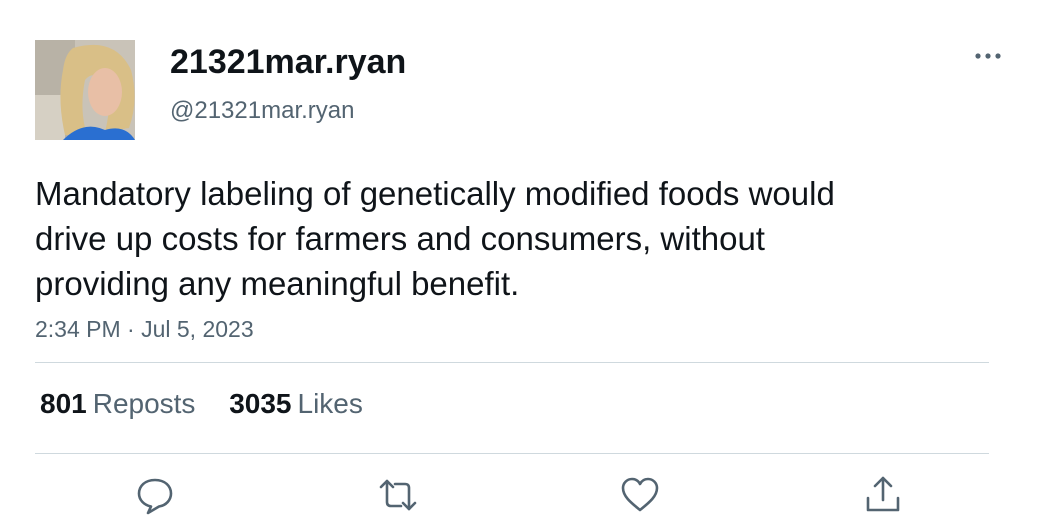  I want to click on reposts-label: Reposts, so click(144, 403).